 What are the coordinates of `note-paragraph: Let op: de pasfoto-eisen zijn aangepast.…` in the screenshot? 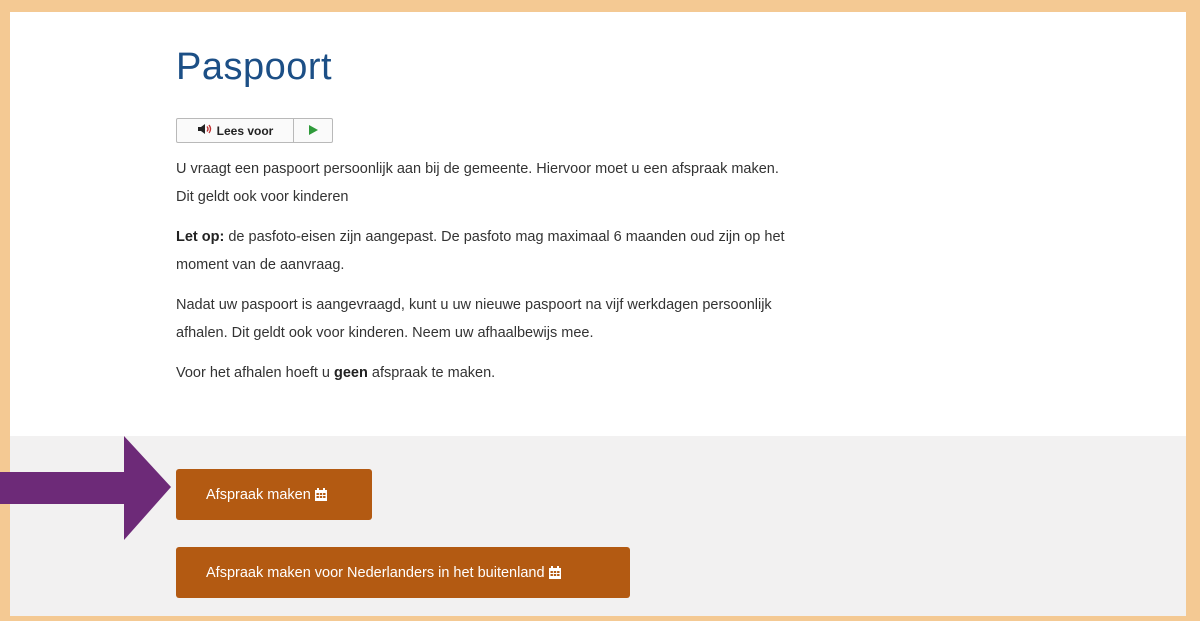 It's located at (486, 251).